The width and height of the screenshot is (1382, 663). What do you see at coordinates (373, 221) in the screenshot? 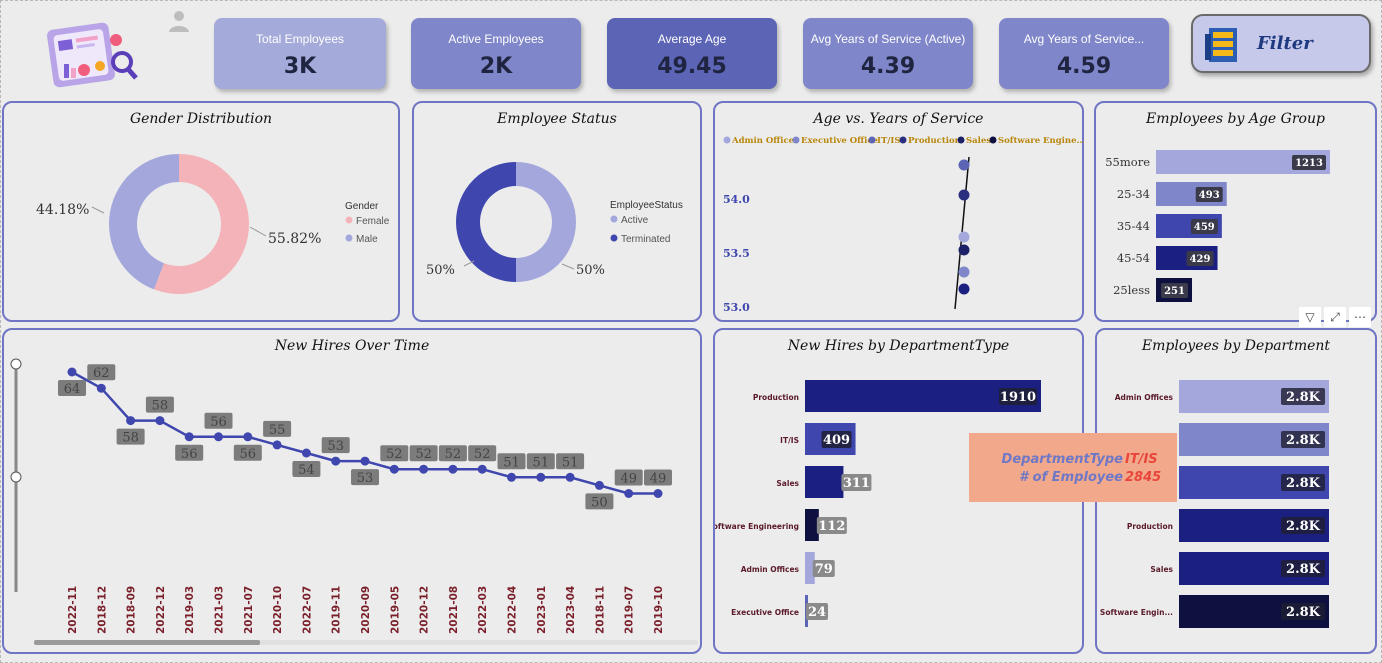
I see `legend-female: Female` at bounding box center [373, 221].